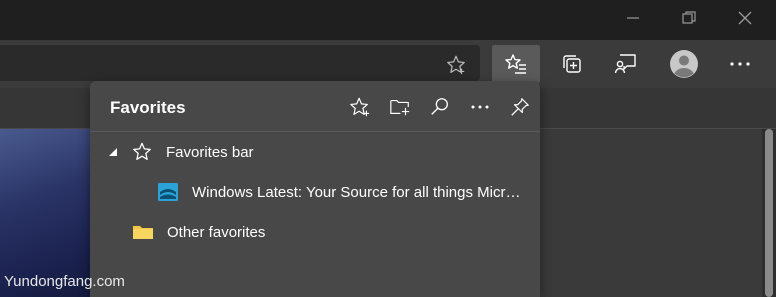  I want to click on search-icon, so click(439, 106).